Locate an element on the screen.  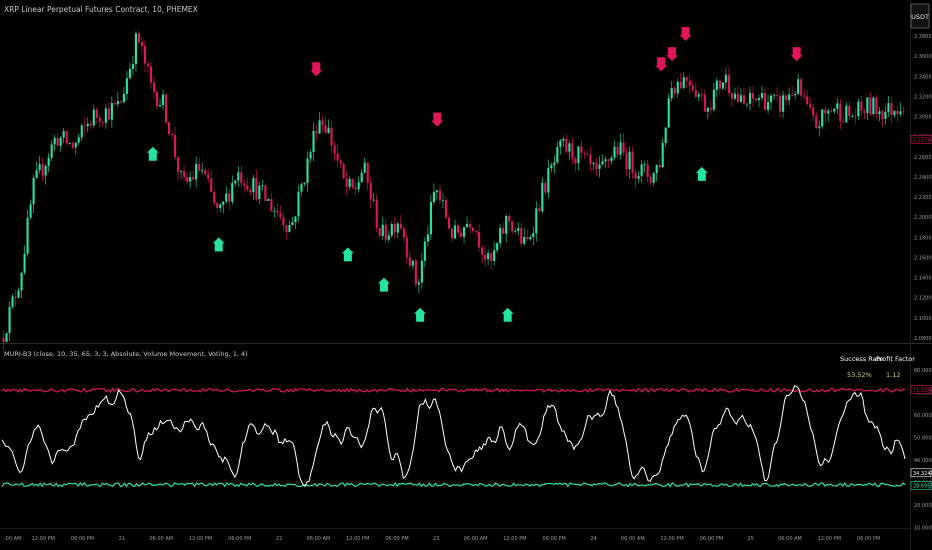
upper-band-value-label: 71.3248 is located at coordinates (922, 391).